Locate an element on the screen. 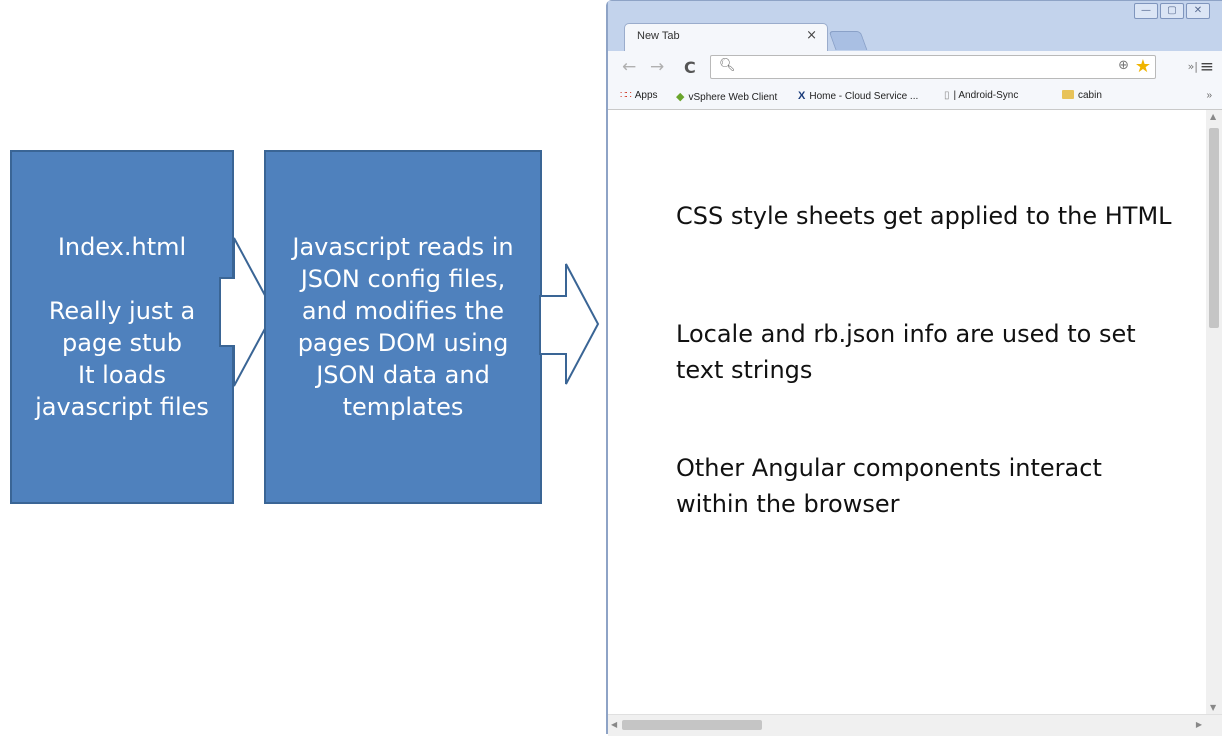 The image size is (1222, 736). box2-line-4: pages DOM using is located at coordinates (403, 343).